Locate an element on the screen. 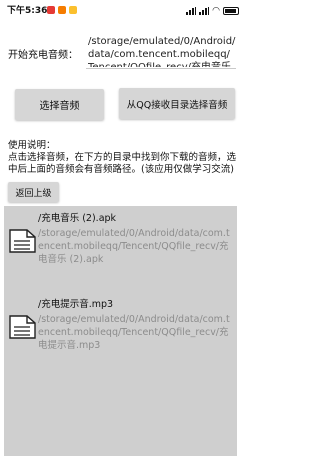  path-label: 开始充电音频： is located at coordinates (43, 55).